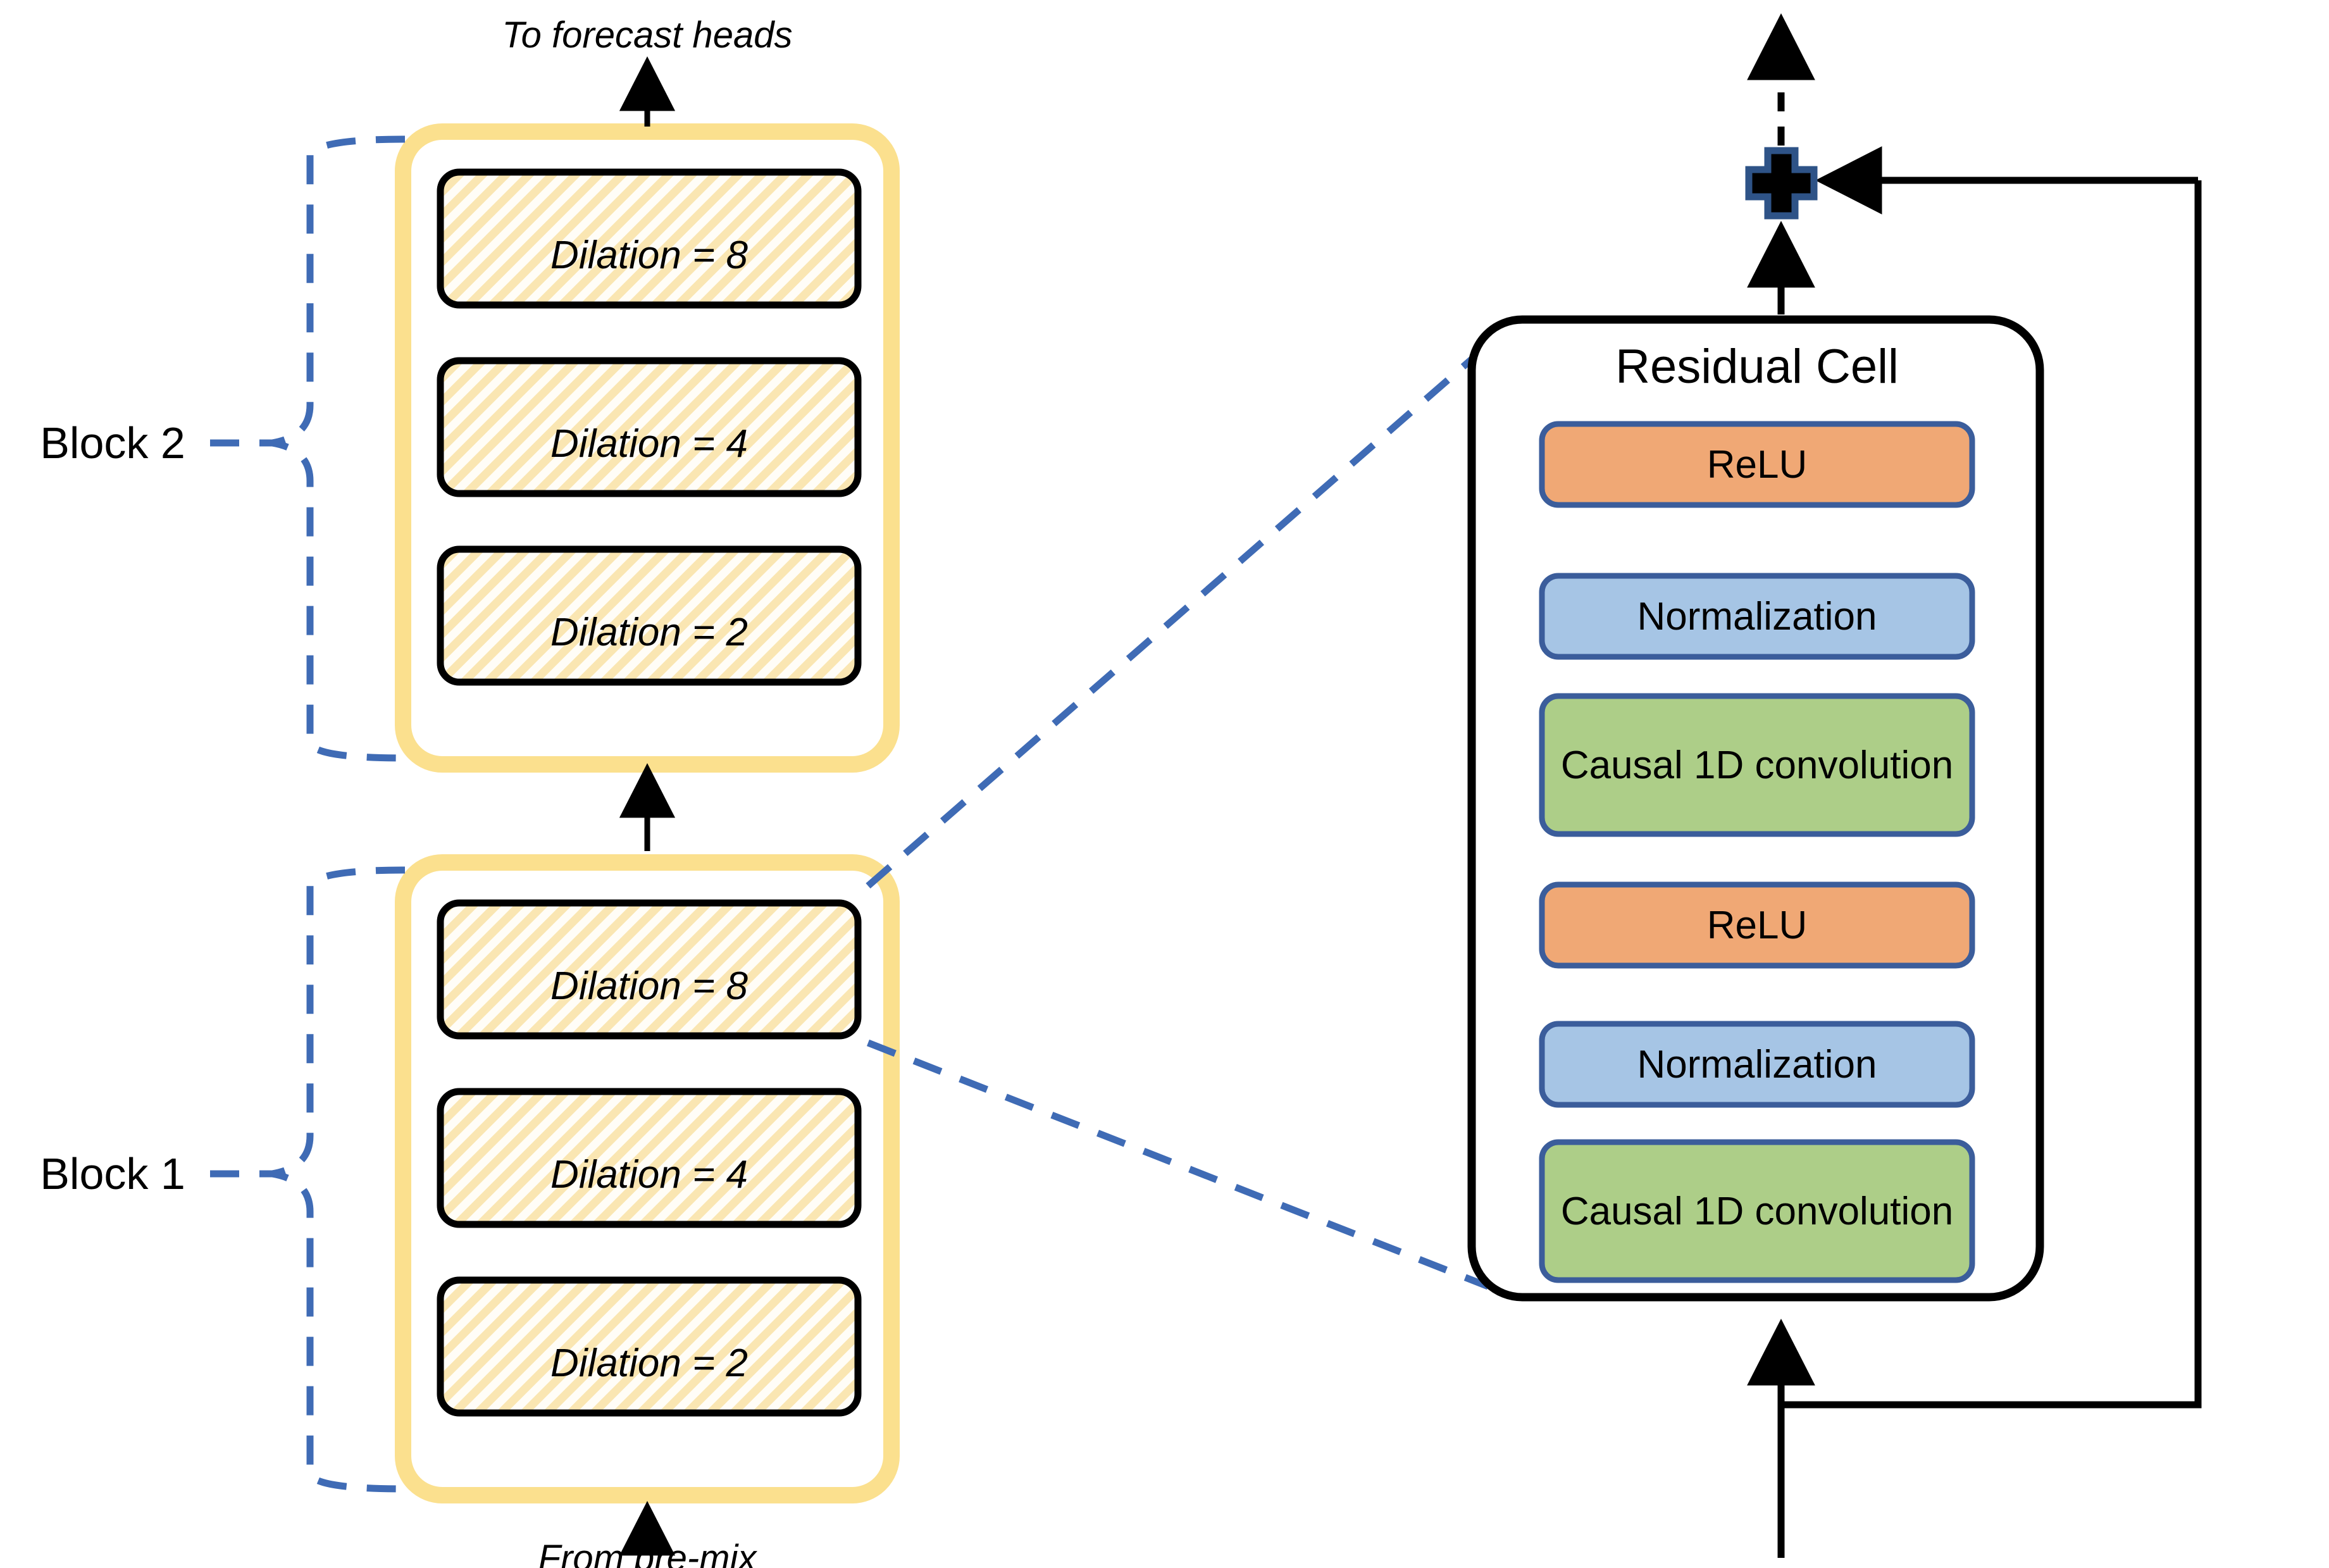  Describe the element at coordinates (1757, 1211) in the screenshot. I see `residual-cell-conv-2-label: Causal 1D convolution` at that location.